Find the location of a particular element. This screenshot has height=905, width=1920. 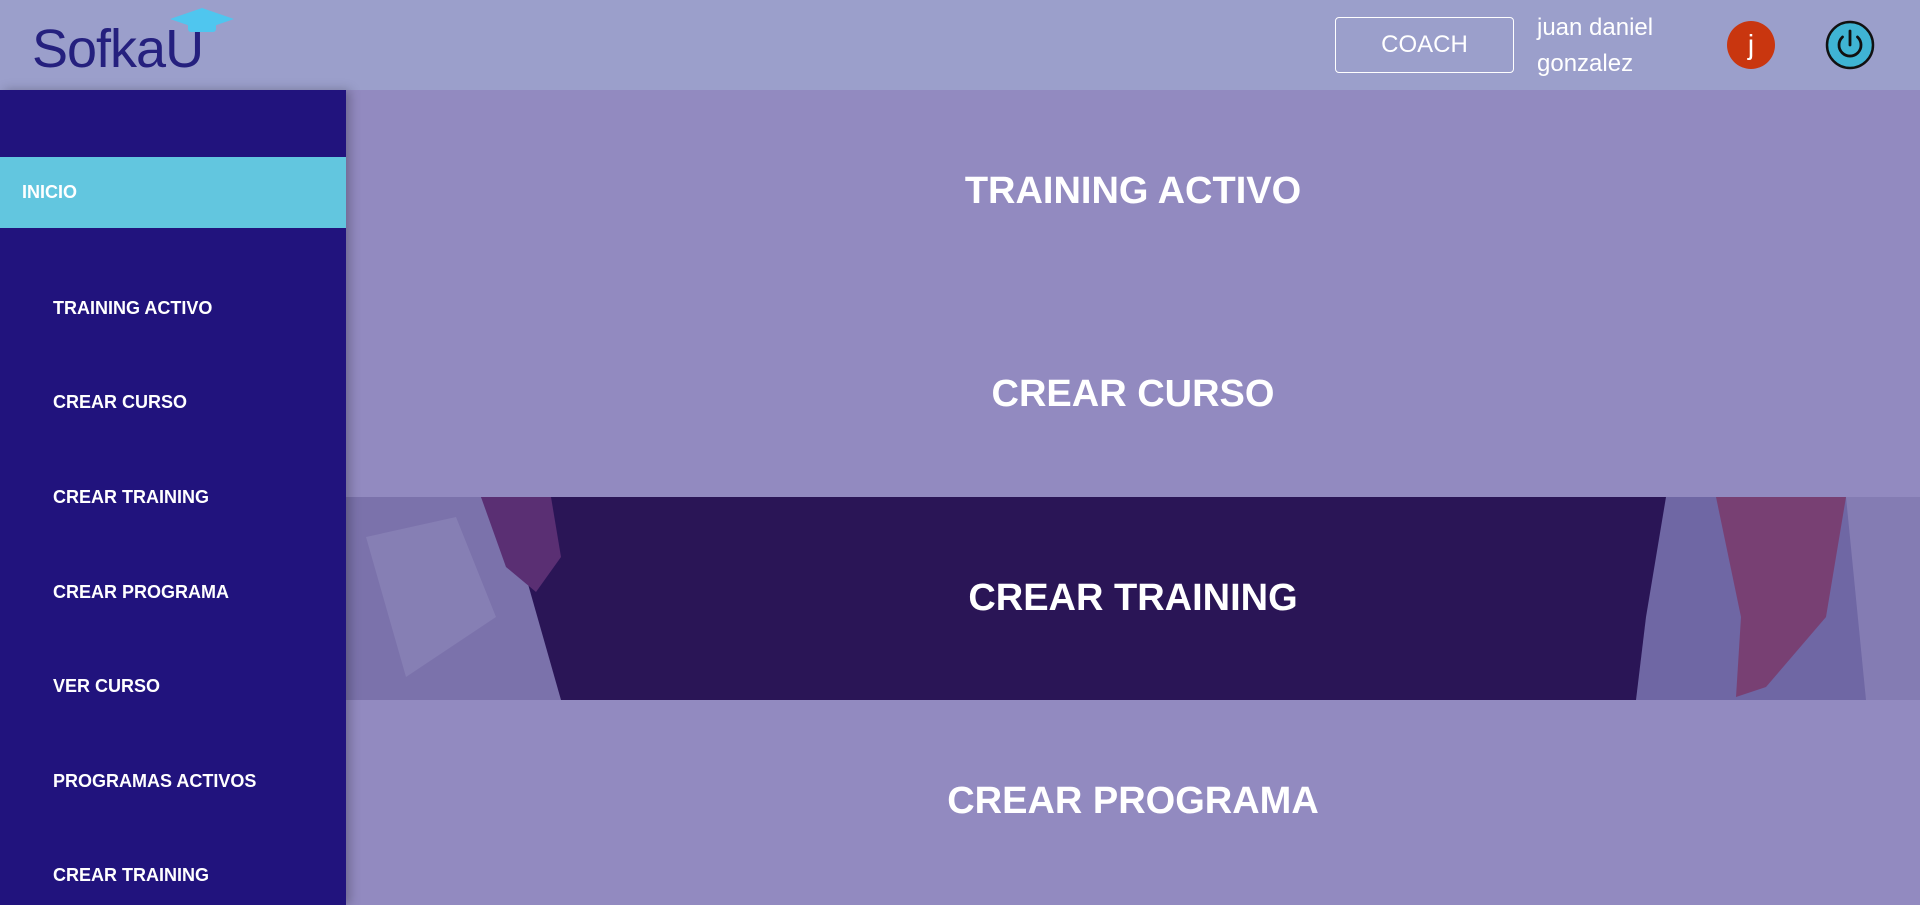

card-label: TRAINING ACTIVO is located at coordinates (1133, 191).